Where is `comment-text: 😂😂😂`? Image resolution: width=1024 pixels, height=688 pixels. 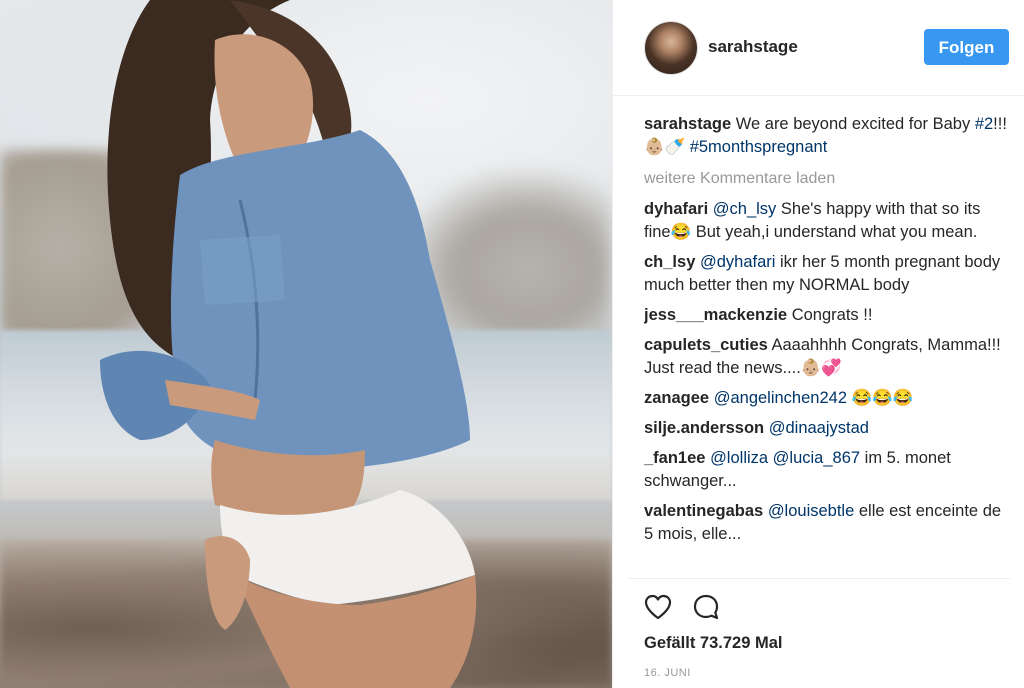
comment-text: 😂😂😂 is located at coordinates (880, 398).